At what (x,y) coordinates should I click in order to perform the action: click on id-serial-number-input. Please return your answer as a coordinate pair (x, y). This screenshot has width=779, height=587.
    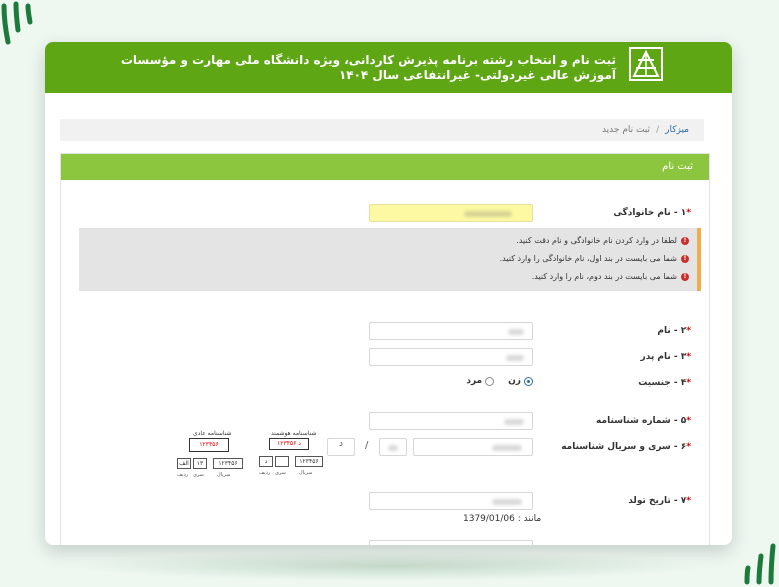
    Looking at the image, I should click on (473, 447).